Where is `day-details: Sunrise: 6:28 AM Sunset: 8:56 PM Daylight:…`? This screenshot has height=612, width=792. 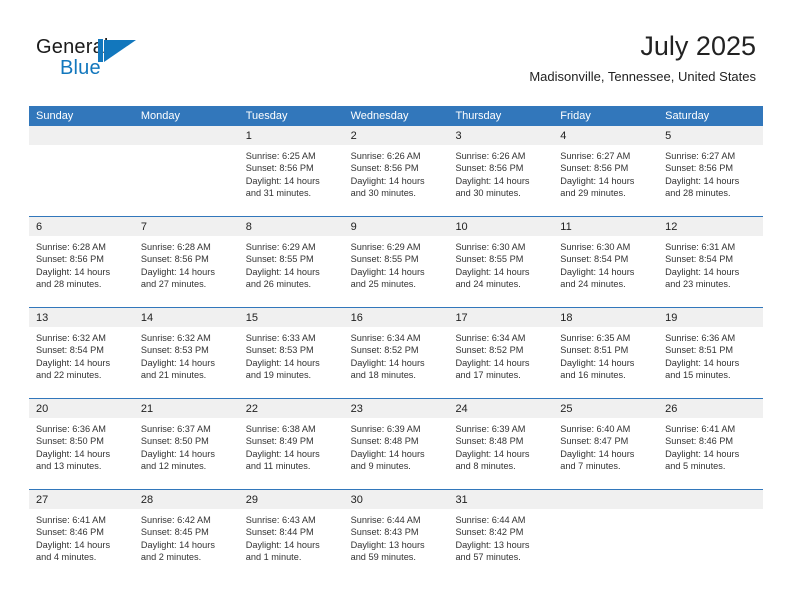 day-details: Sunrise: 6:28 AM Sunset: 8:56 PM Daylight:… is located at coordinates (81, 263).